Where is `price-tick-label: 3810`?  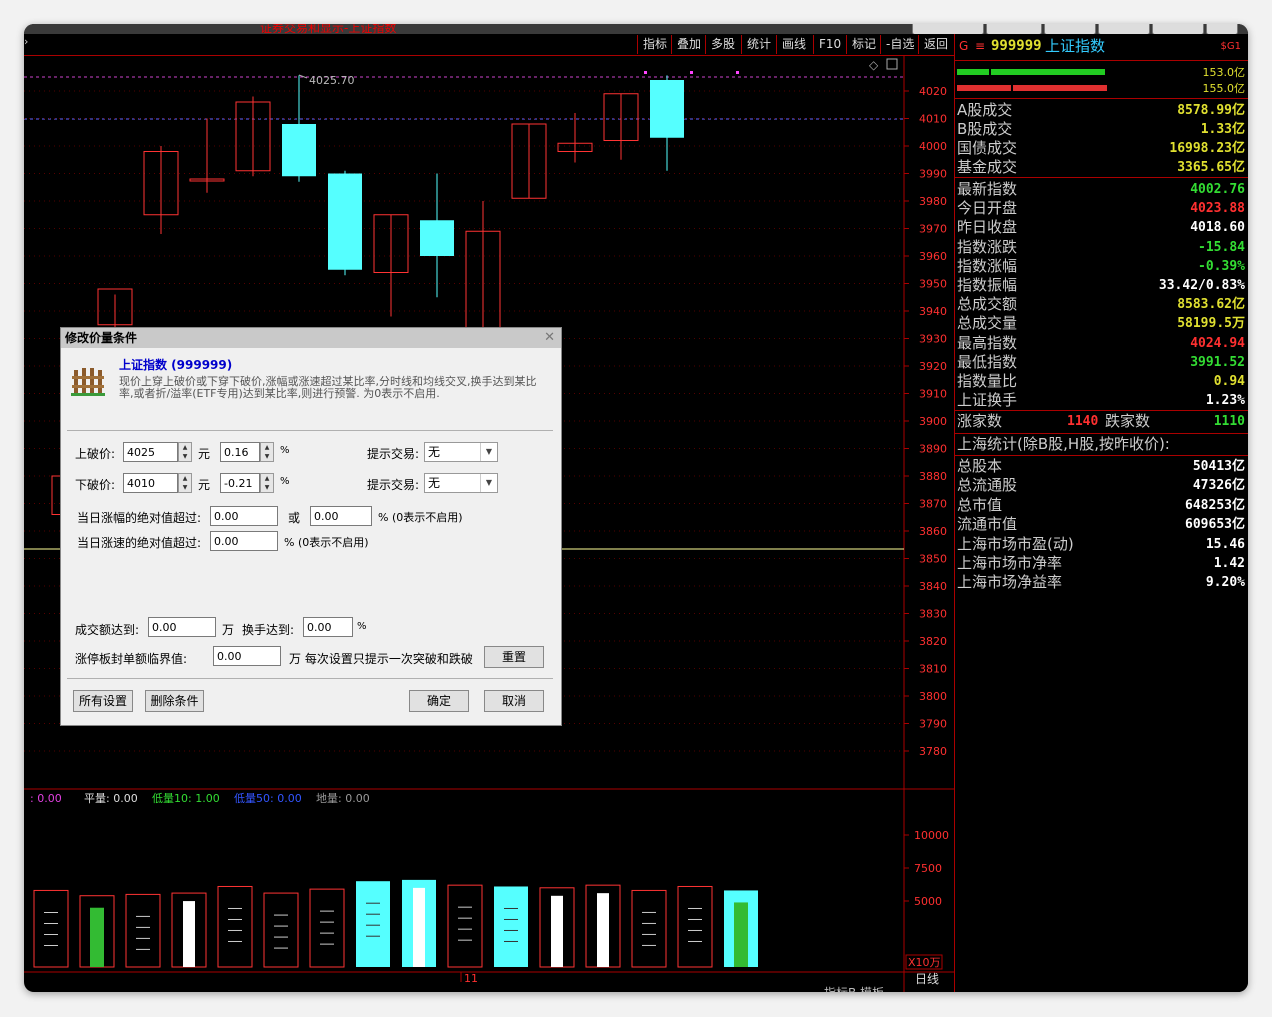
price-tick-label: 3810 is located at coordinates (933, 669).